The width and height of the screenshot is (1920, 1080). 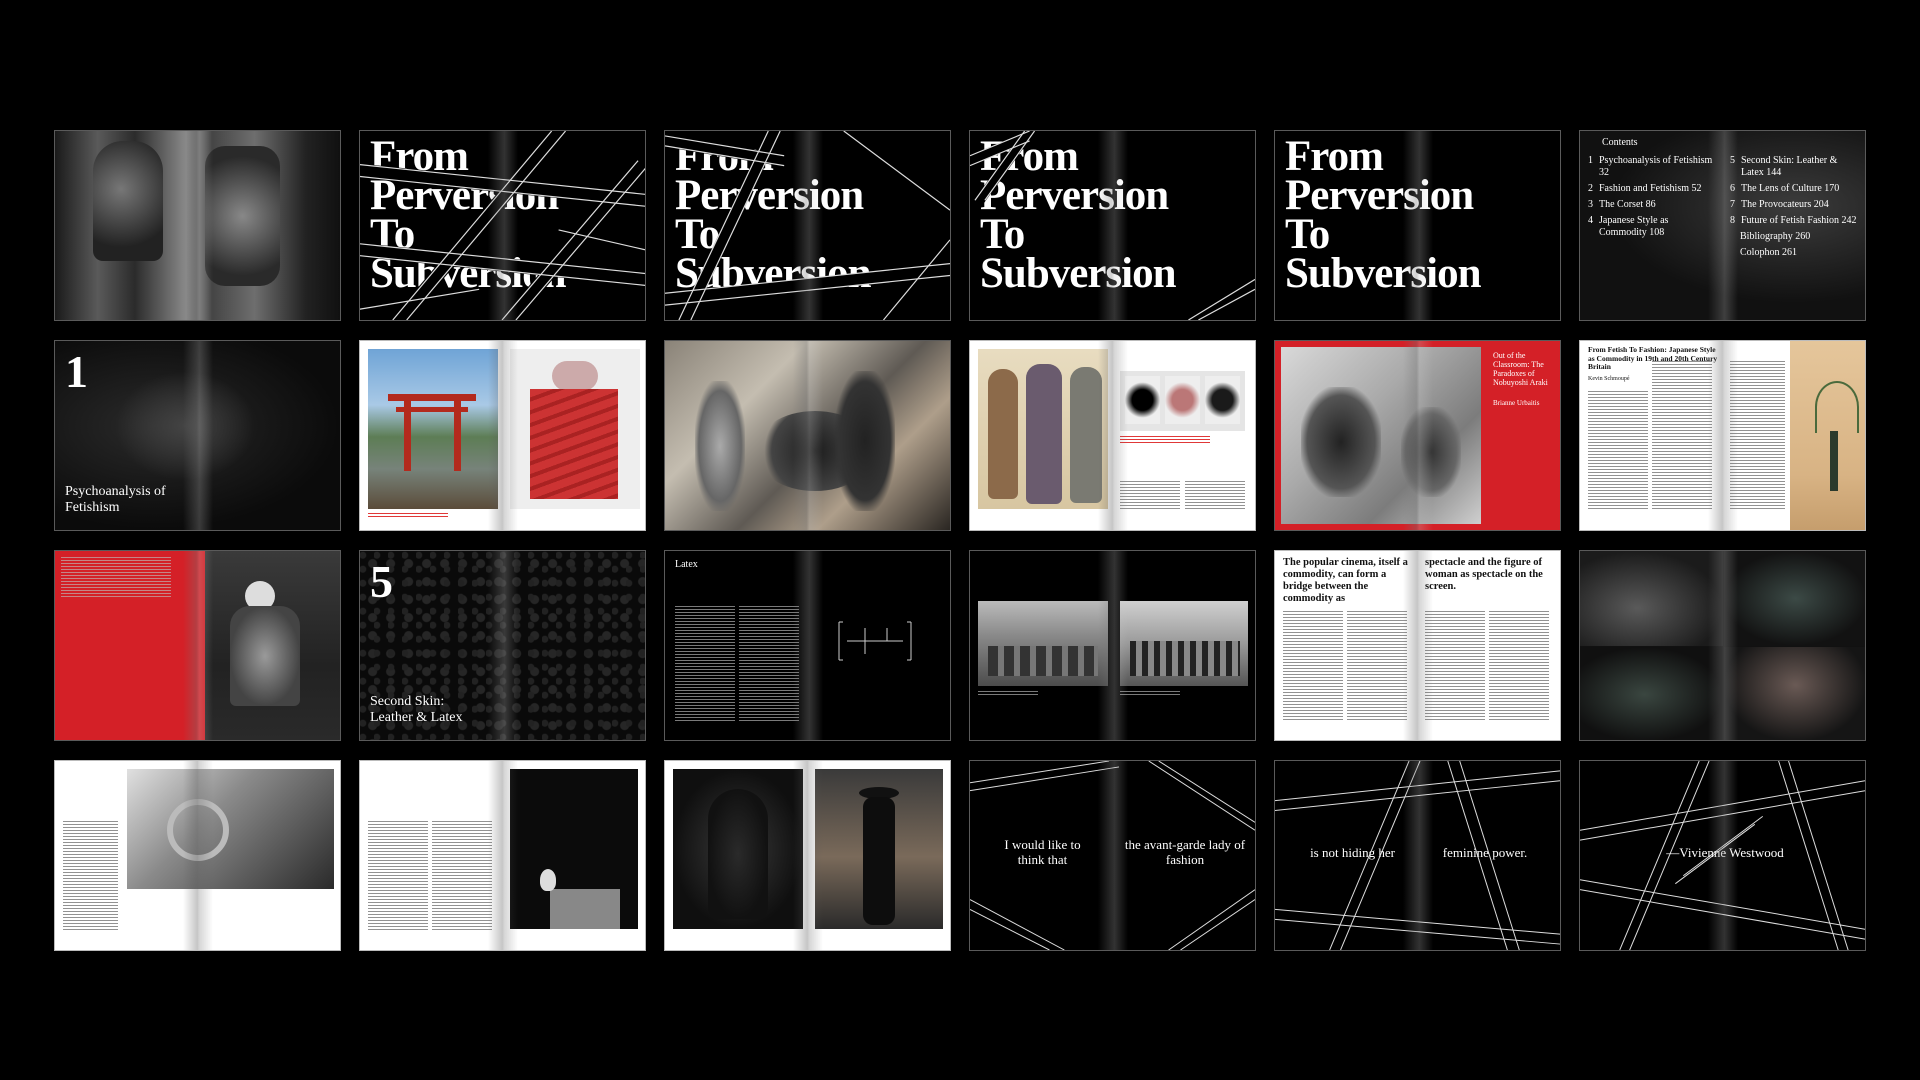 What do you see at coordinates (1634, 226) in the screenshot?
I see `contents-entry: Japanese Style as Commodity 108` at bounding box center [1634, 226].